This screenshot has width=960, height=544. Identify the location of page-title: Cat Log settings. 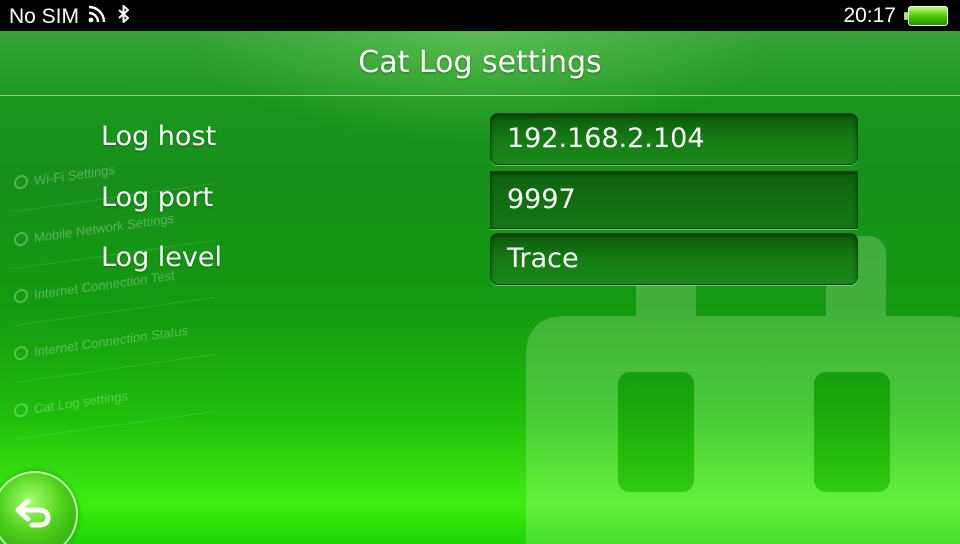
(480, 62).